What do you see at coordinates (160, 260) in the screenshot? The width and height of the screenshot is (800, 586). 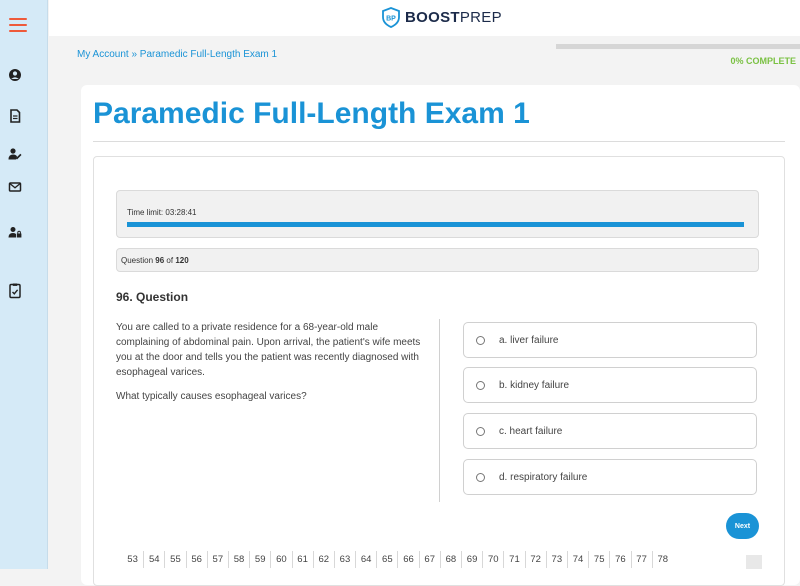 I see `question-current: 96` at bounding box center [160, 260].